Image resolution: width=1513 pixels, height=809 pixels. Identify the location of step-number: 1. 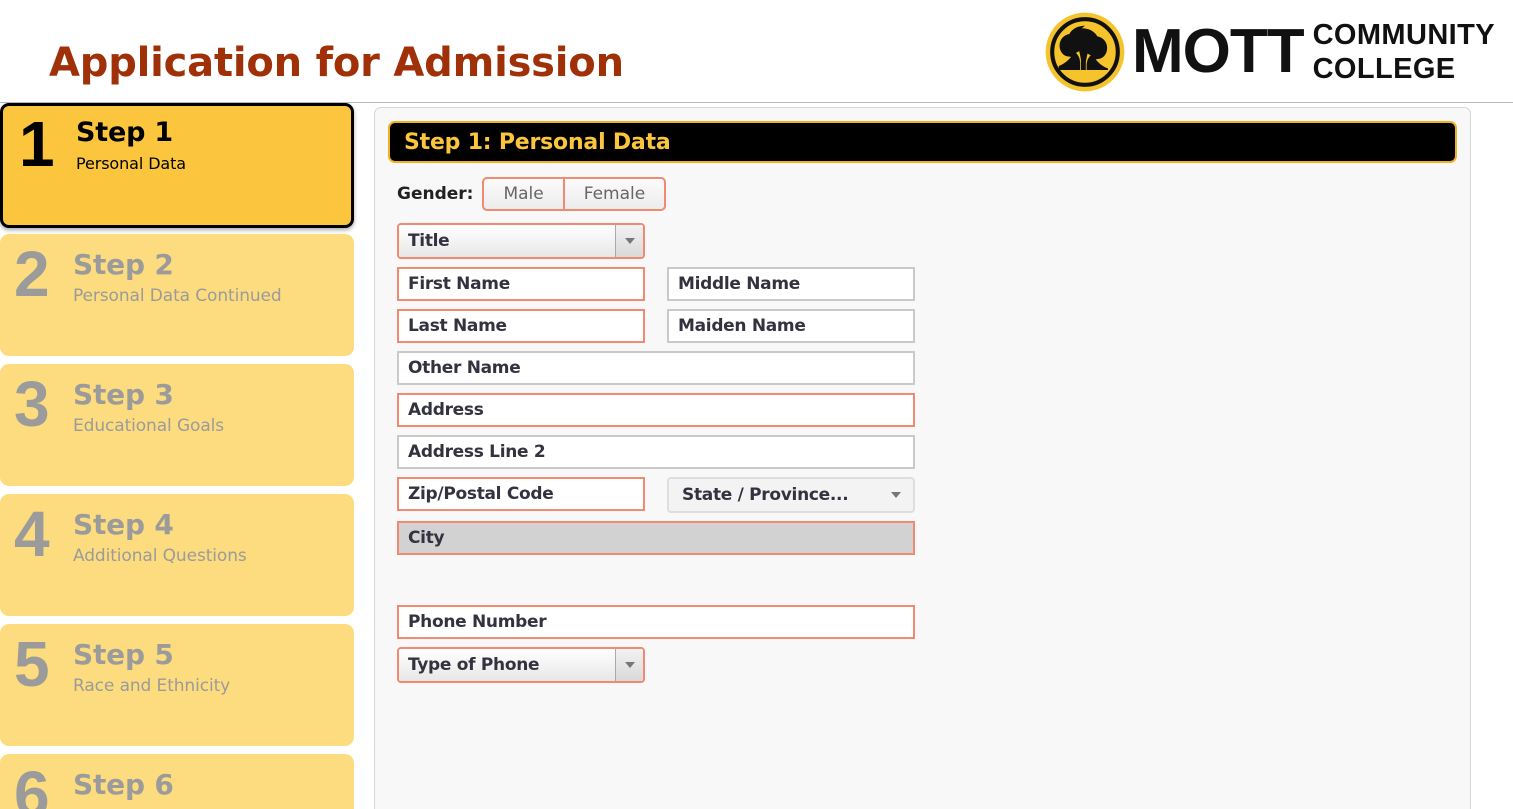
(37, 144).